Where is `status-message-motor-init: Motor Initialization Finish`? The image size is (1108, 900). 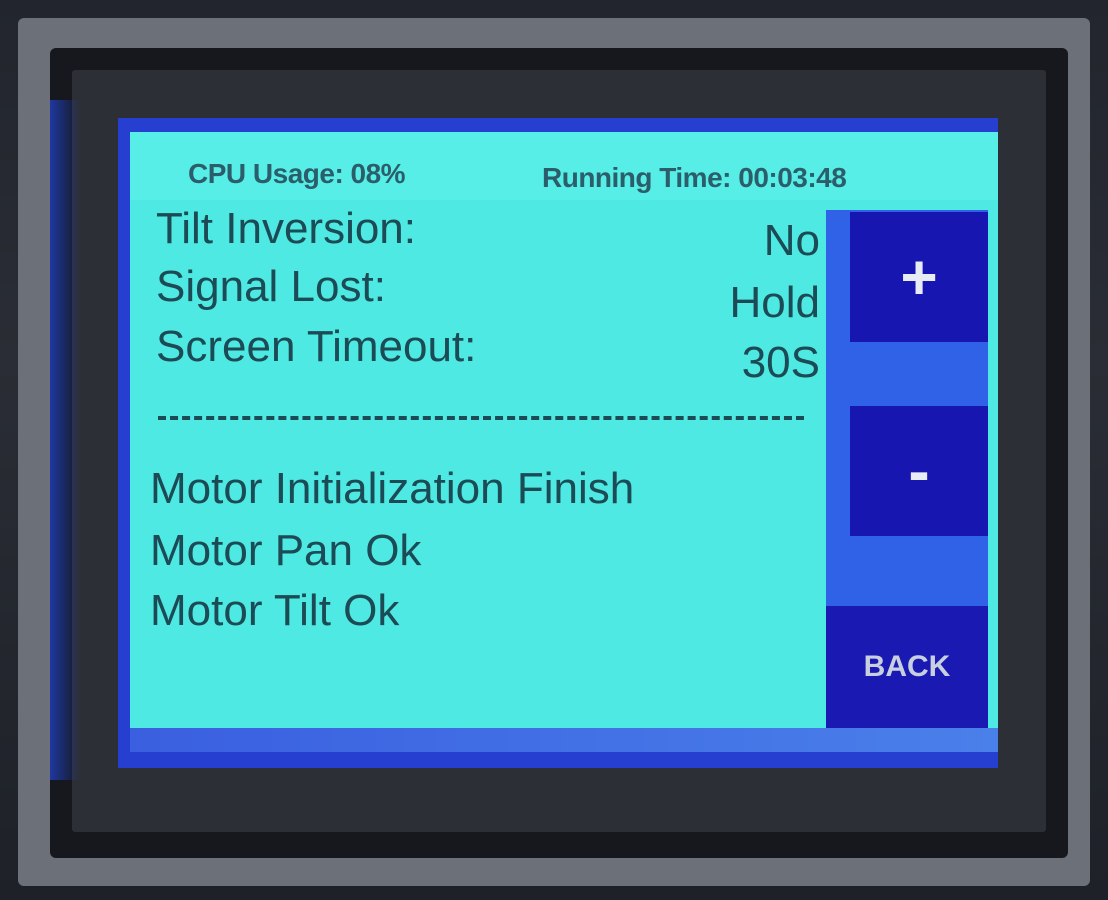 status-message-motor-init: Motor Initialization Finish is located at coordinates (392, 488).